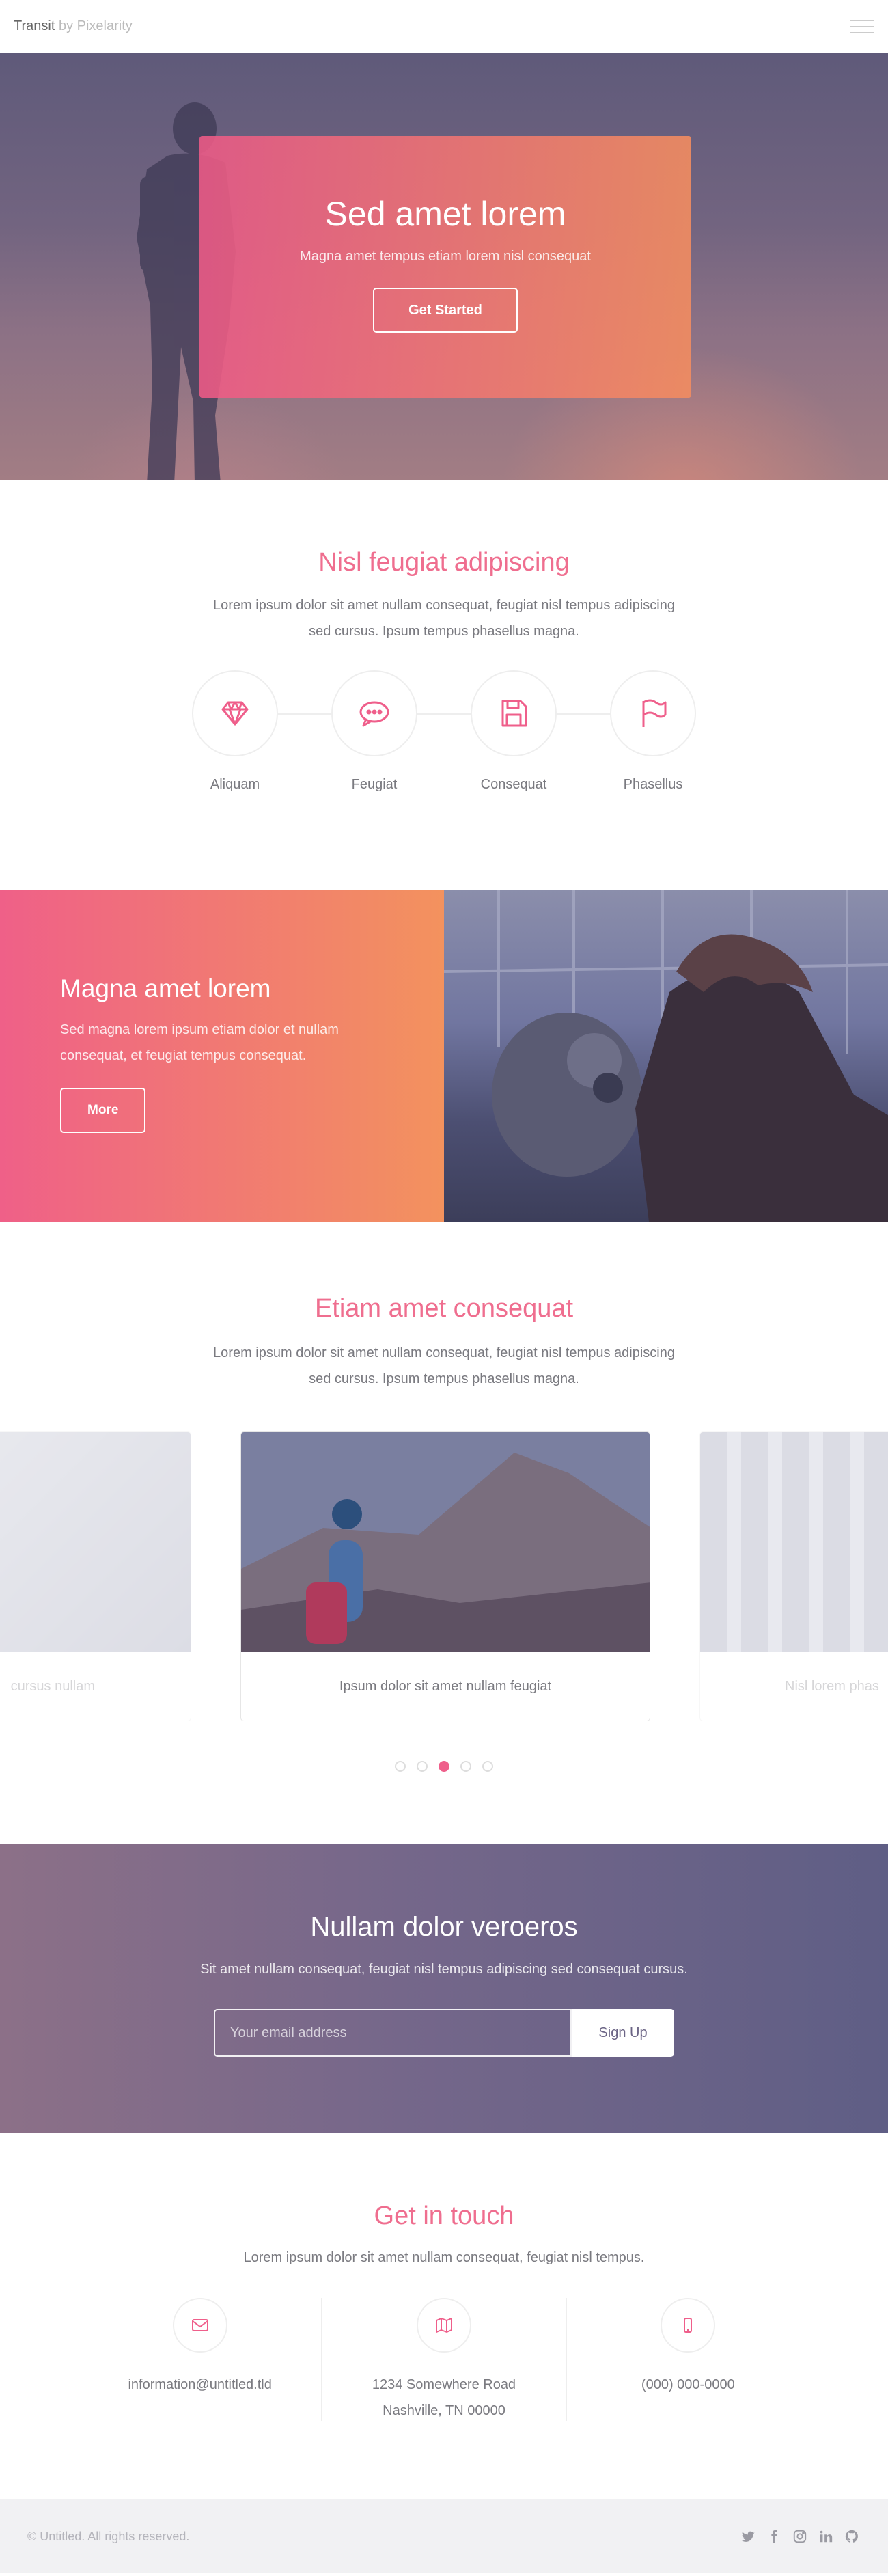  Describe the element at coordinates (832, 1686) in the screenshot. I see `card-caption: Nisl lorem phas` at that location.